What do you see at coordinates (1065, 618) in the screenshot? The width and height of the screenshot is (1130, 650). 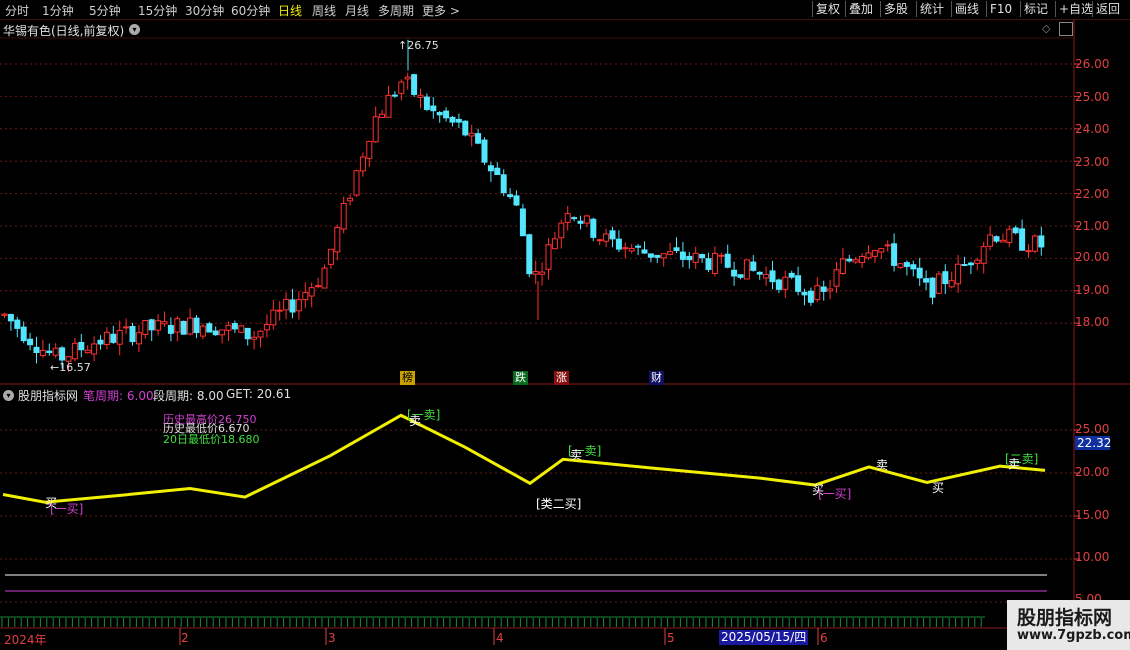 I see `watermark-title: 股朋指标网` at bounding box center [1065, 618].